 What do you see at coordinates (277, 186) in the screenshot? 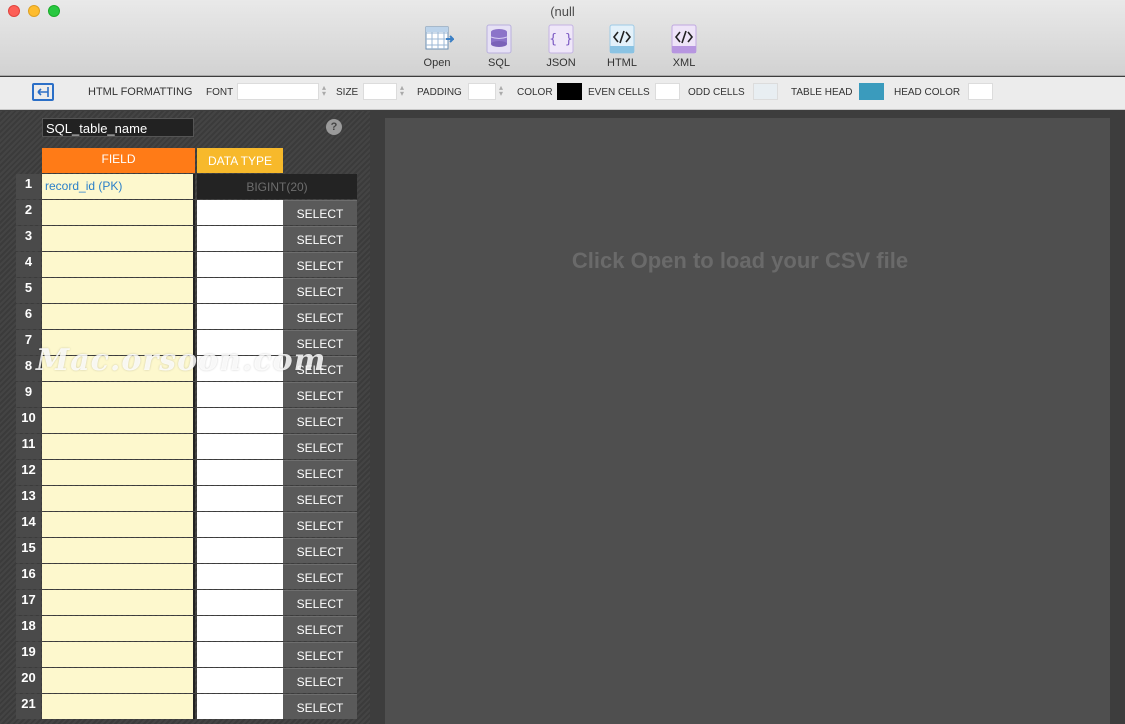
I see `data-type-cell: BIGINT(20)` at bounding box center [277, 186].